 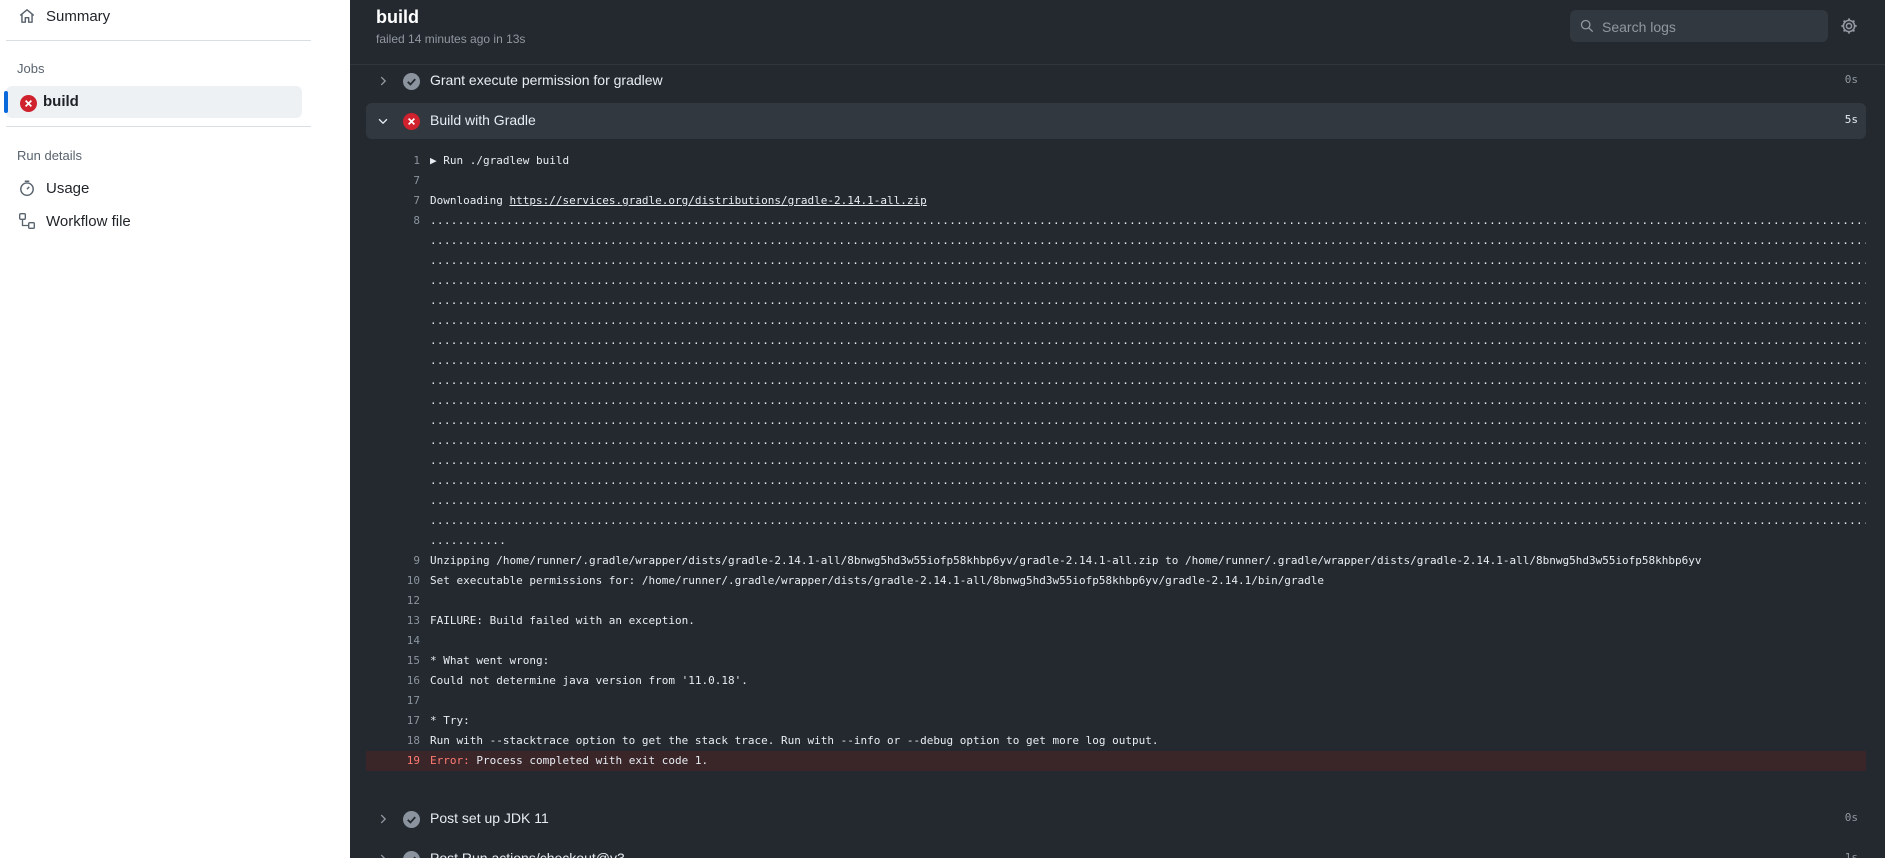 What do you see at coordinates (27, 188) in the screenshot?
I see `stopwatch-icon` at bounding box center [27, 188].